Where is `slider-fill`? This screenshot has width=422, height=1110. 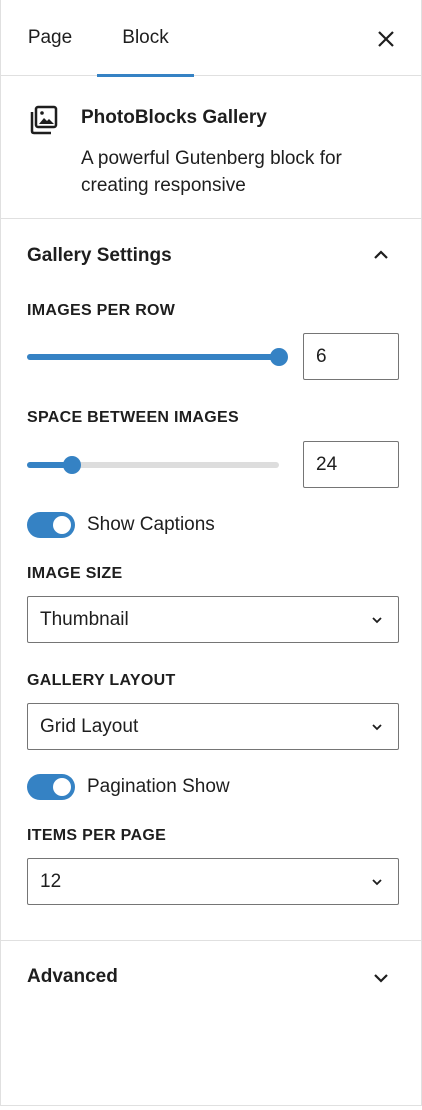
slider-fill is located at coordinates (153, 357).